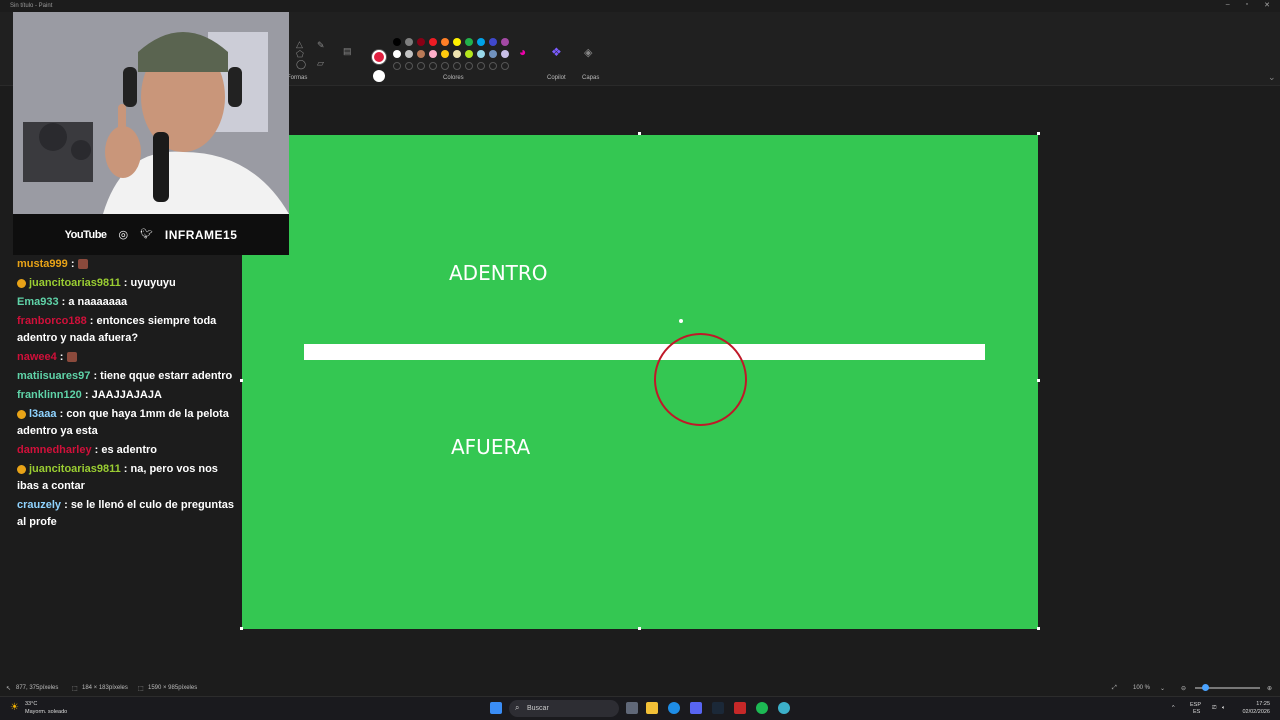 Image resolution: width=1280 pixels, height=720 pixels. Describe the element at coordinates (1247, 5) in the screenshot. I see `maximize-button: ▫` at that location.